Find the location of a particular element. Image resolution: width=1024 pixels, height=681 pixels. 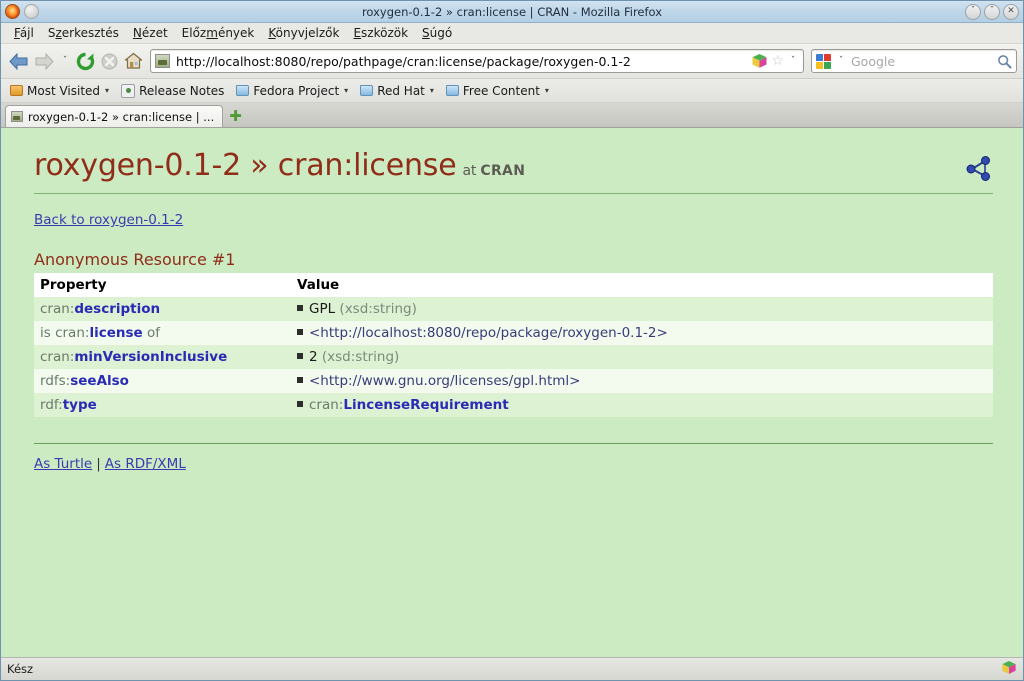

table-header-row: Property Value is located at coordinates (513, 285).